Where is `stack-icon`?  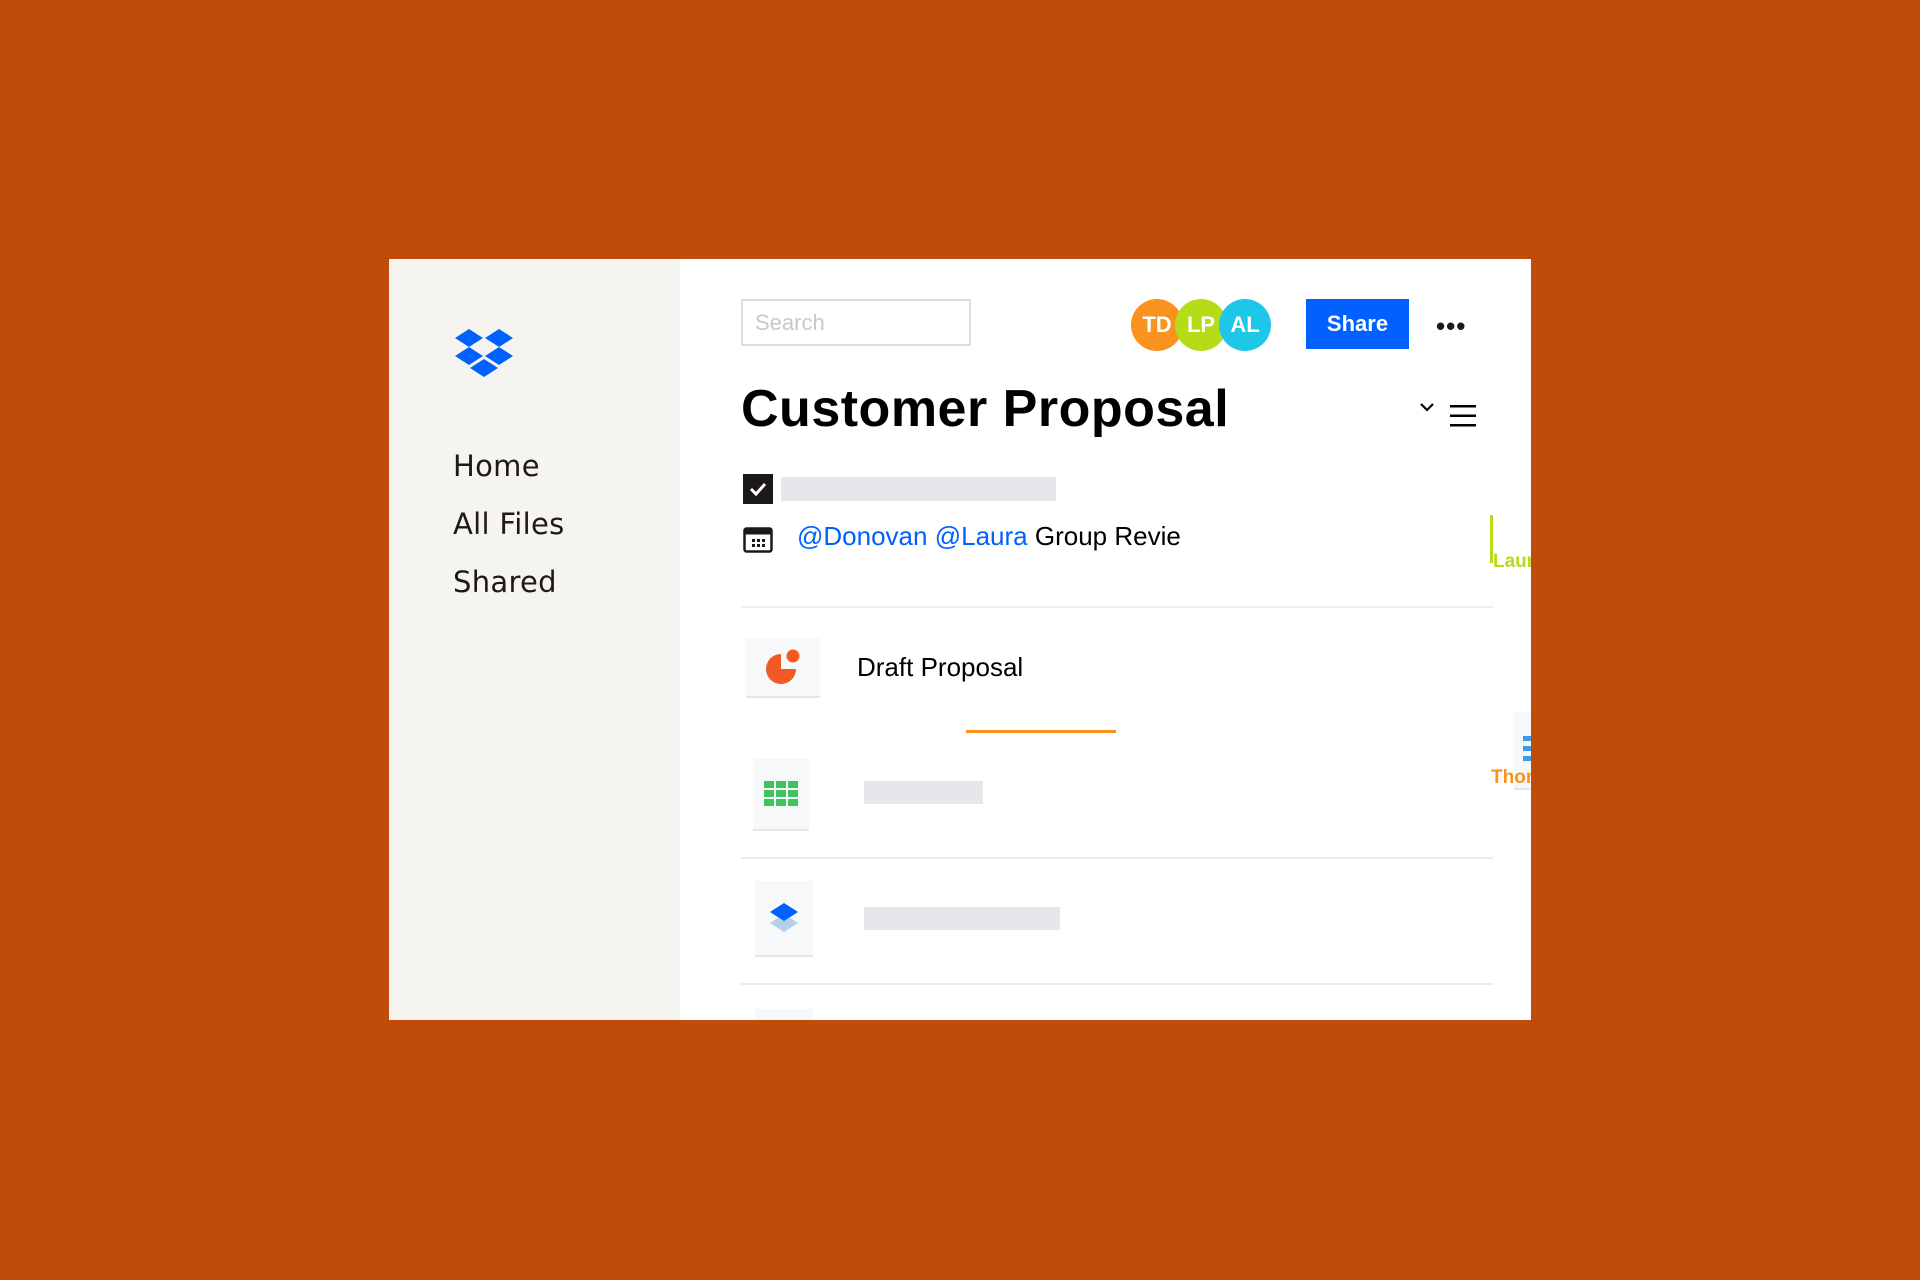
stack-icon is located at coordinates (784, 917).